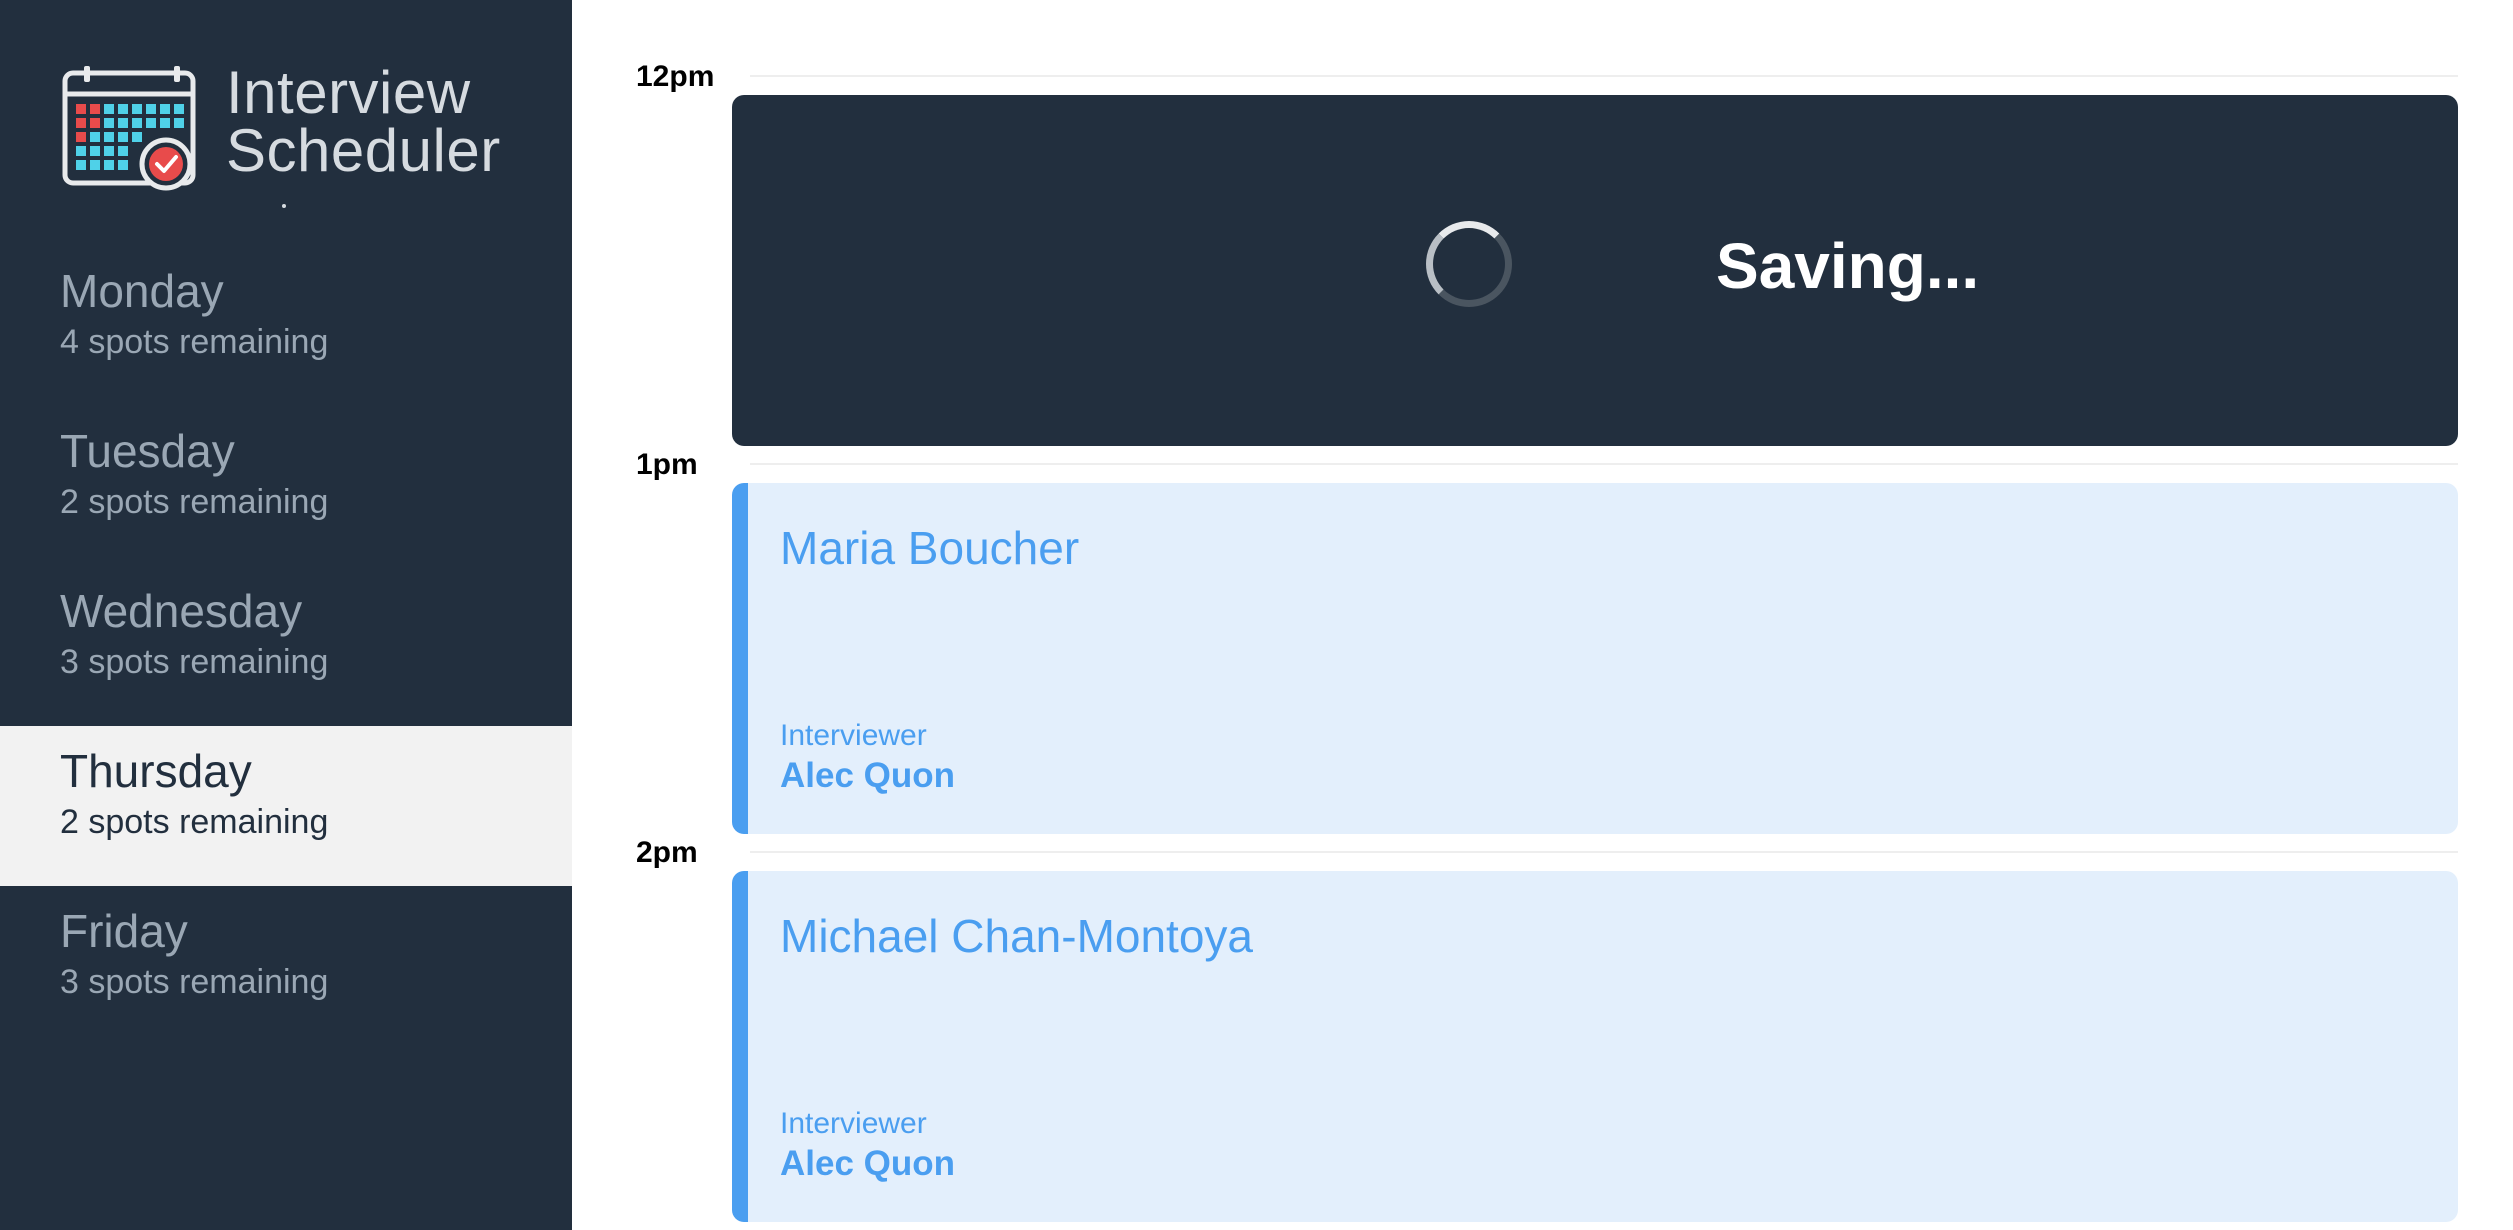 This screenshot has width=2513, height=1230. I want to click on title-dot, so click(284, 206).